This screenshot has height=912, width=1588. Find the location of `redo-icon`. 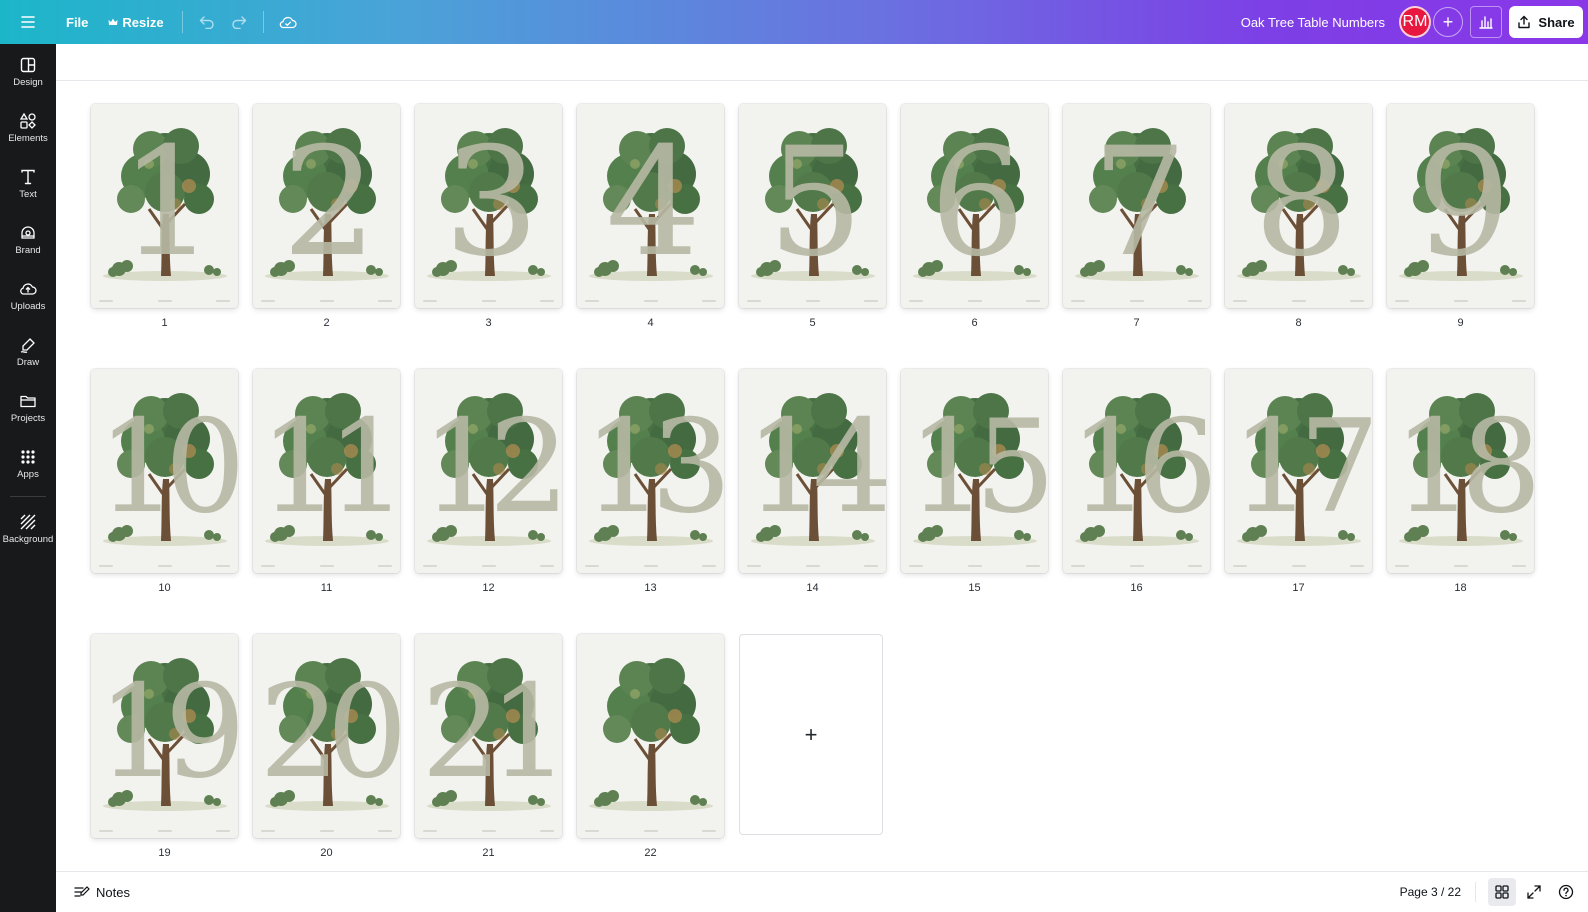

redo-icon is located at coordinates (239, 22).